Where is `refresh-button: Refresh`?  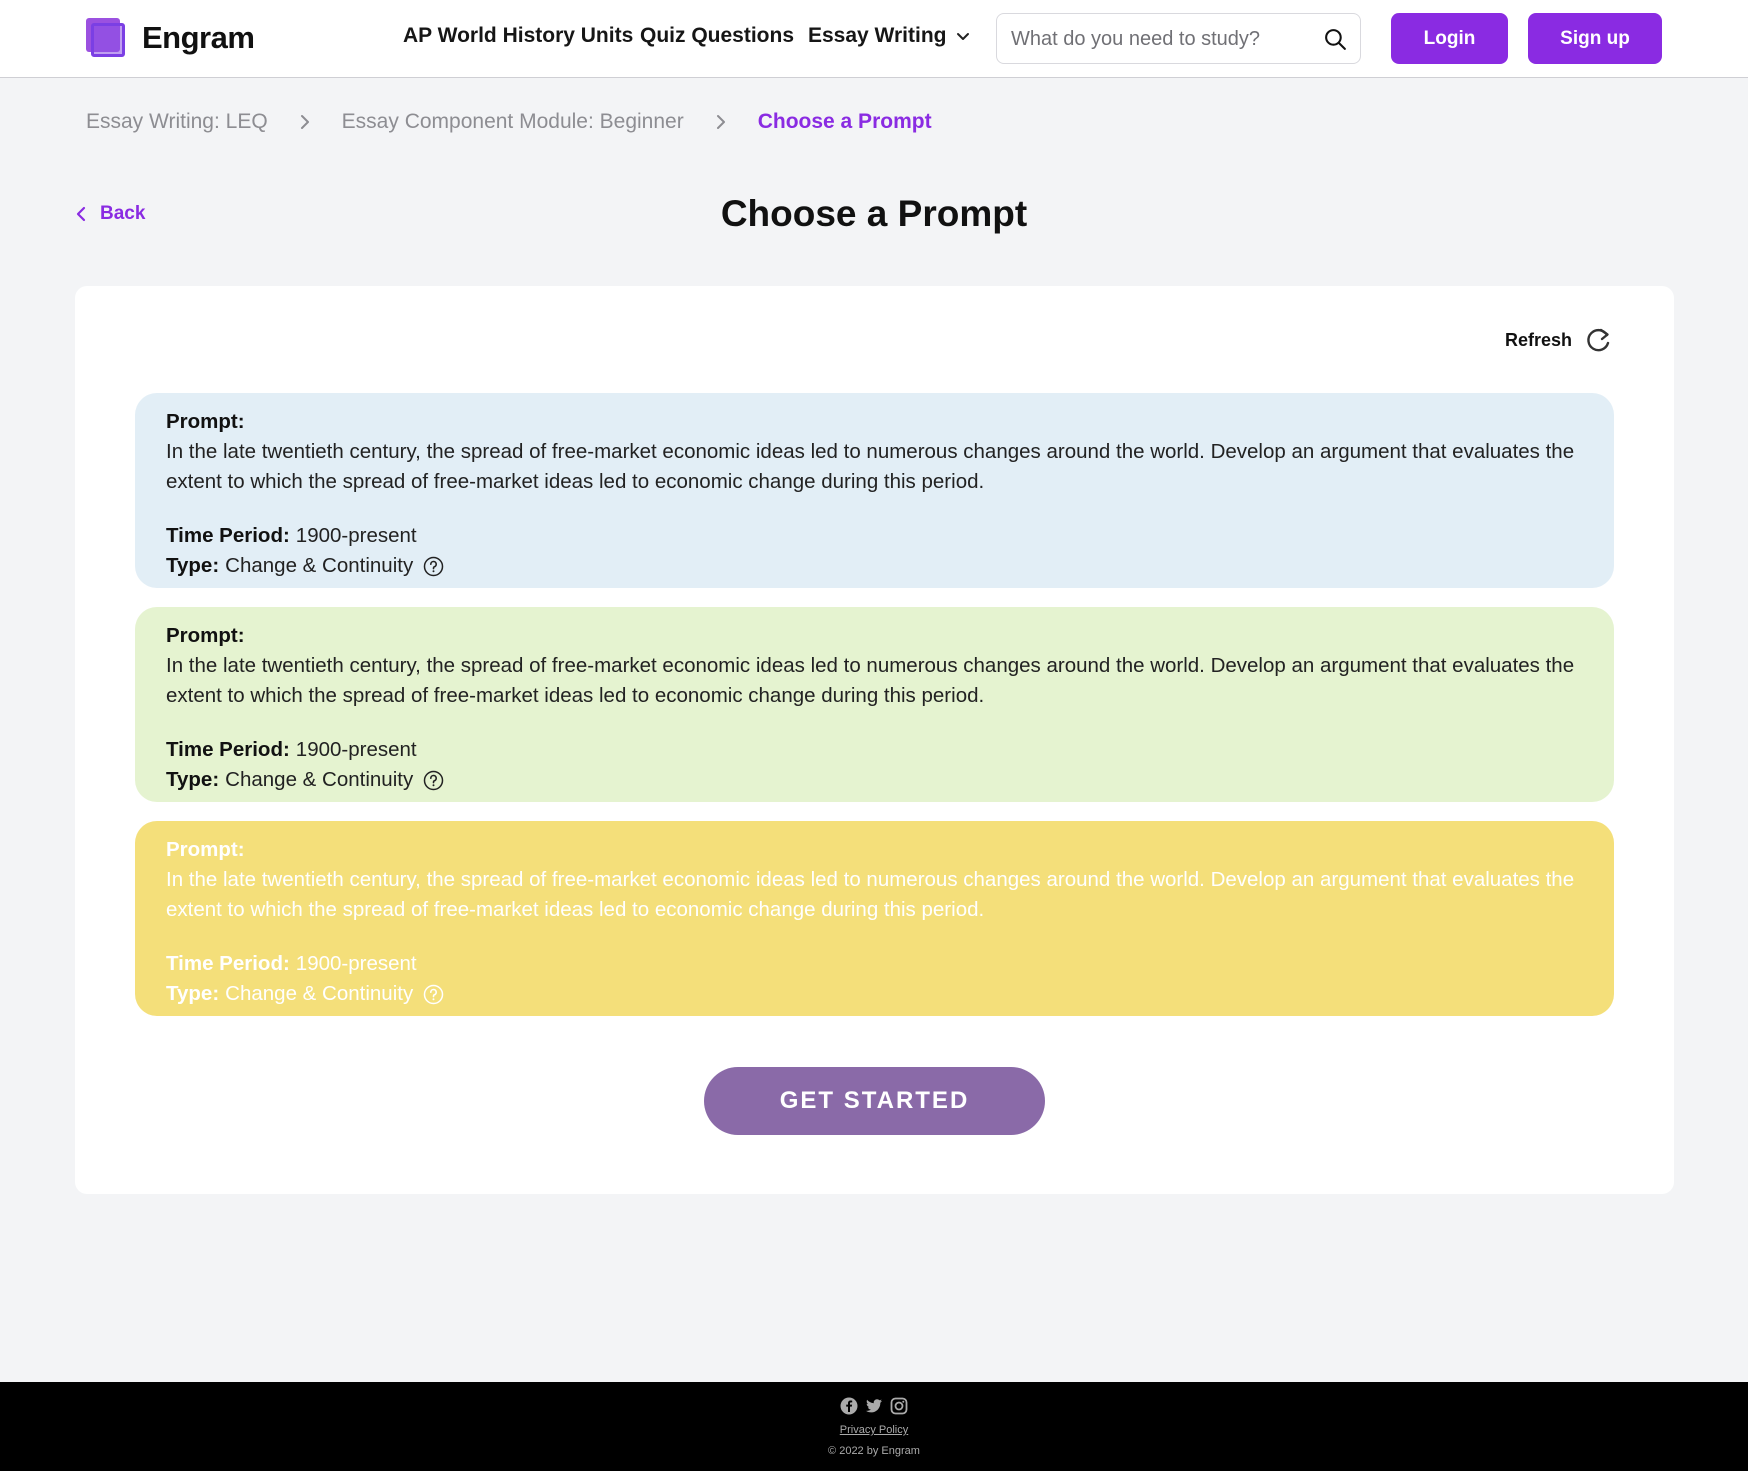
refresh-button: Refresh is located at coordinates (1558, 340).